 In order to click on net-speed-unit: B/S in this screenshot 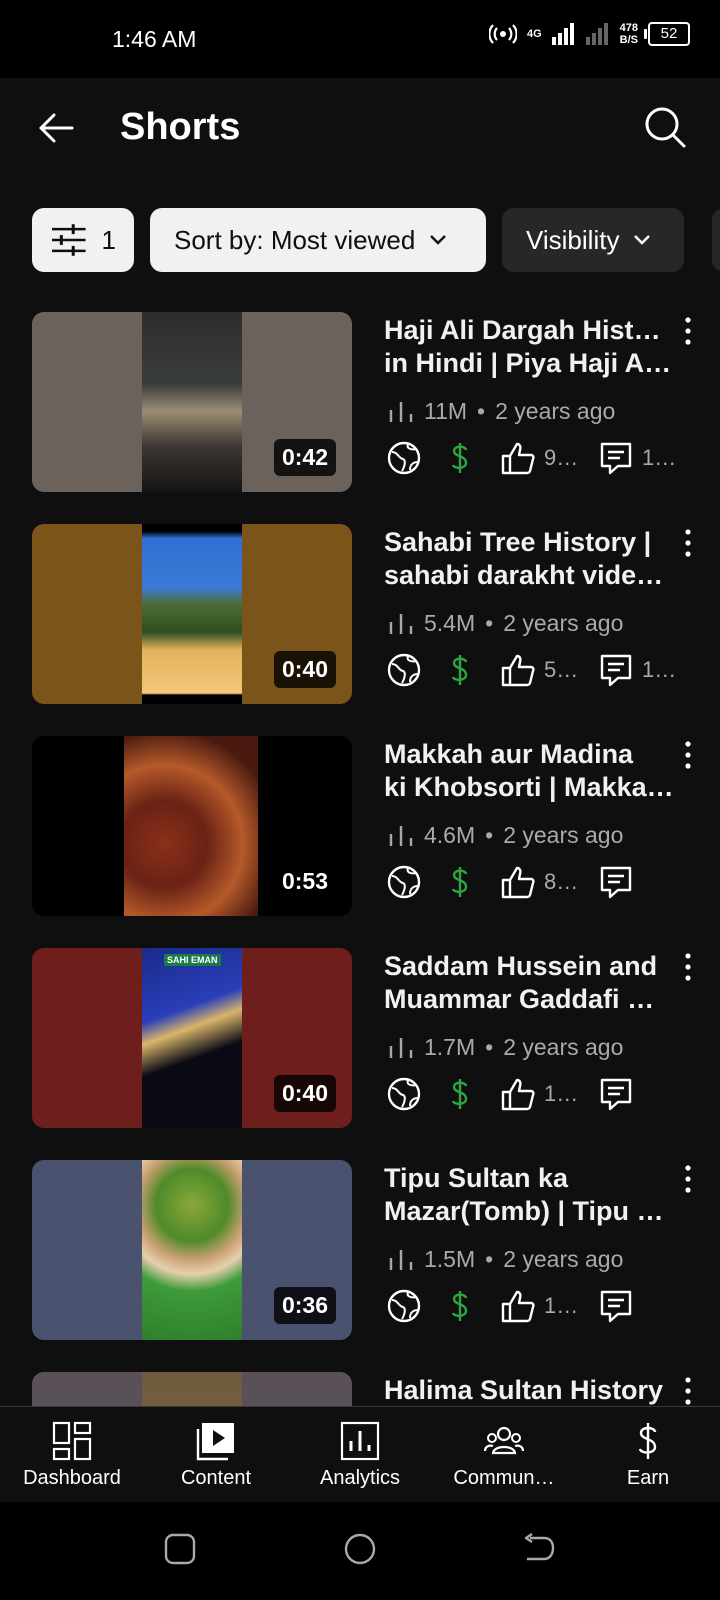, I will do `click(628, 40)`.